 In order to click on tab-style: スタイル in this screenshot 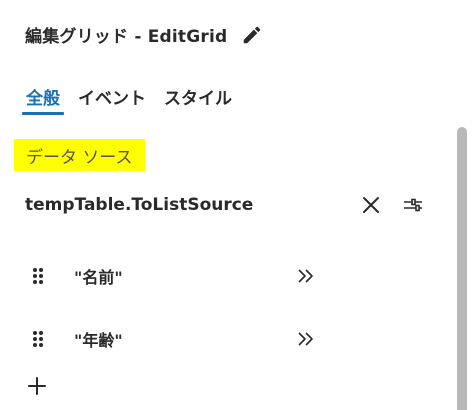, I will do `click(198, 99)`.